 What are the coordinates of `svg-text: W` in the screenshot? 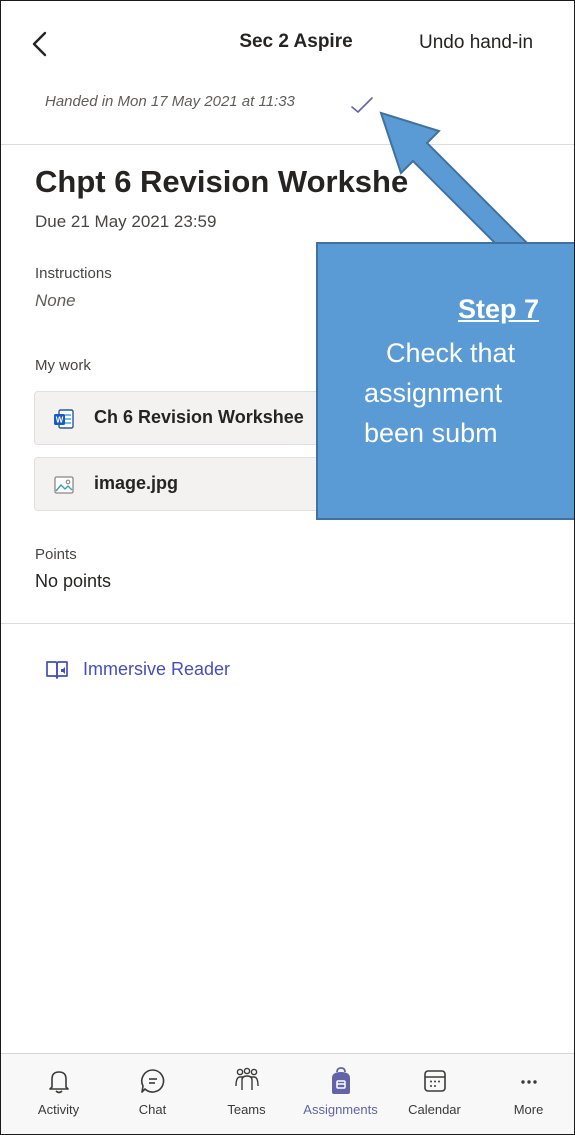 It's located at (60, 420).